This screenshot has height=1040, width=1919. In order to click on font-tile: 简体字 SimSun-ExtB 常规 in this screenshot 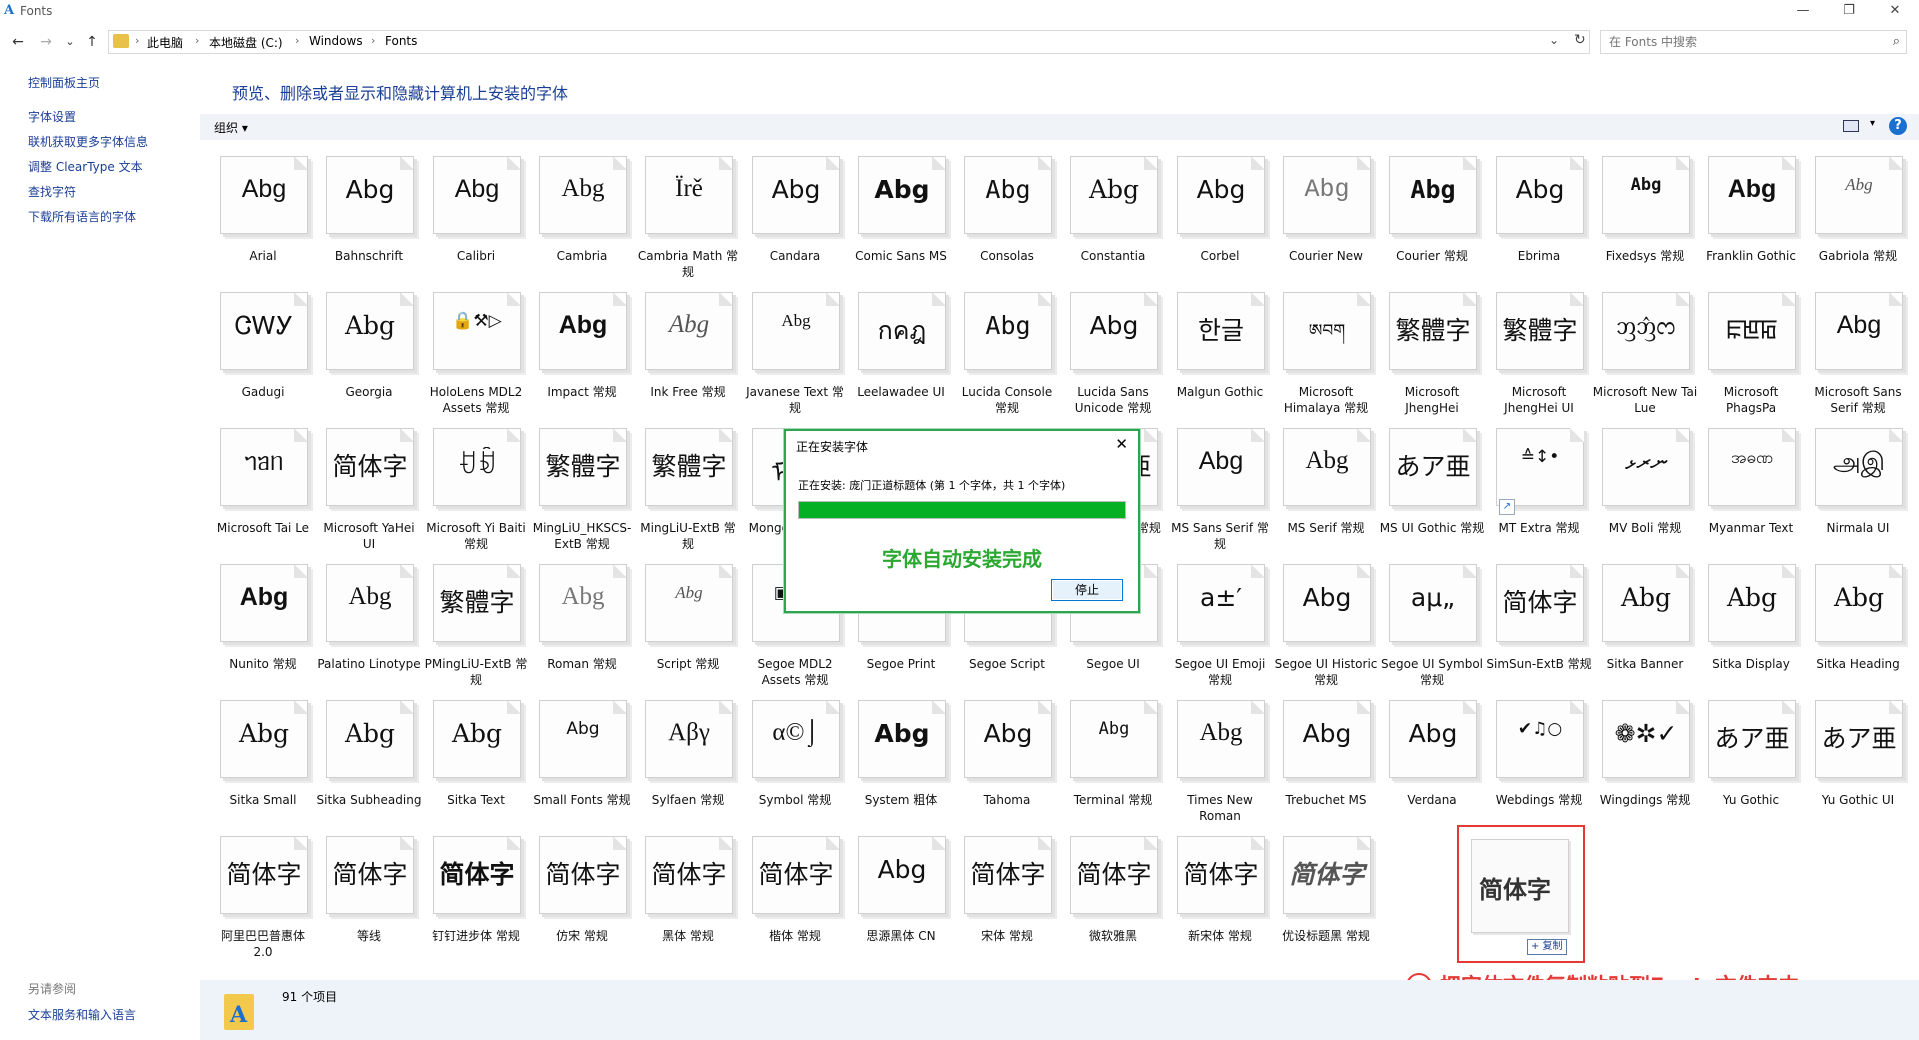, I will do `click(1539, 621)`.